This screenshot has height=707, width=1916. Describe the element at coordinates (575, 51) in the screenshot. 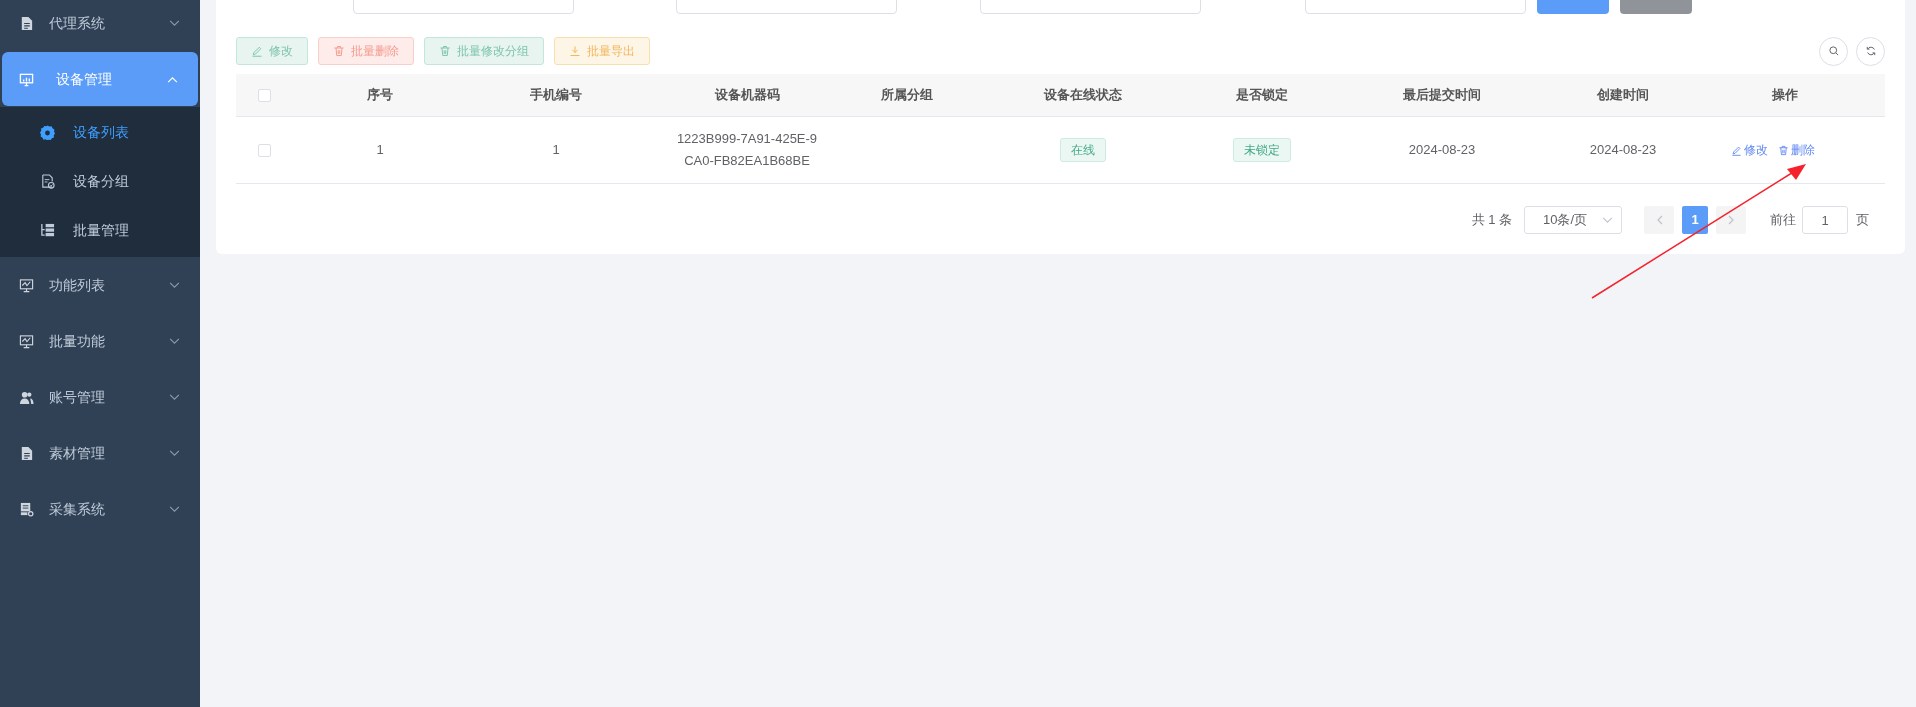

I see `download-icon` at that location.